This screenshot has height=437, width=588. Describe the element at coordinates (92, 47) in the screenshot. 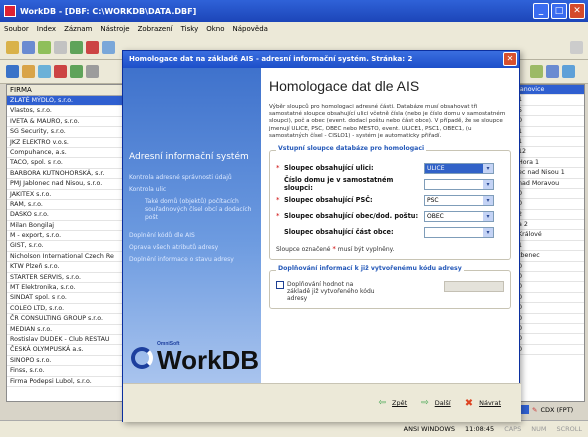

I see `delete-icon` at that location.